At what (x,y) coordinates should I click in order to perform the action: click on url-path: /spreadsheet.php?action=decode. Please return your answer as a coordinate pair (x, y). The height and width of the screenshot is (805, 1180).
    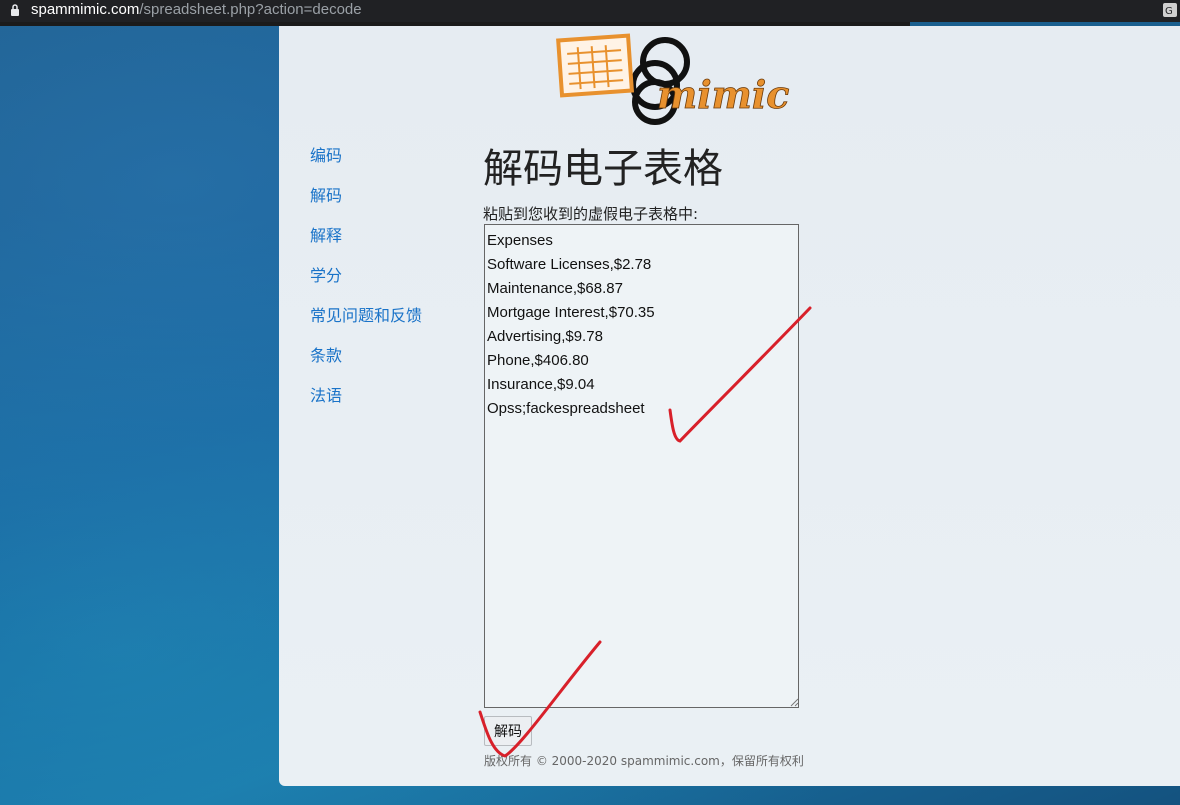
    Looking at the image, I should click on (250, 9).